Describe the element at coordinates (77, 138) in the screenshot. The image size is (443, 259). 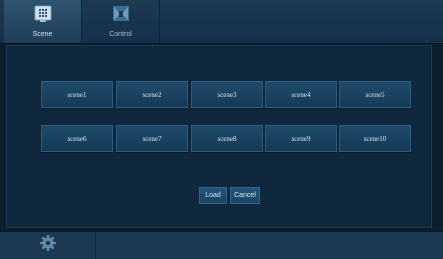
I see `scene-button-6: scene6` at that location.